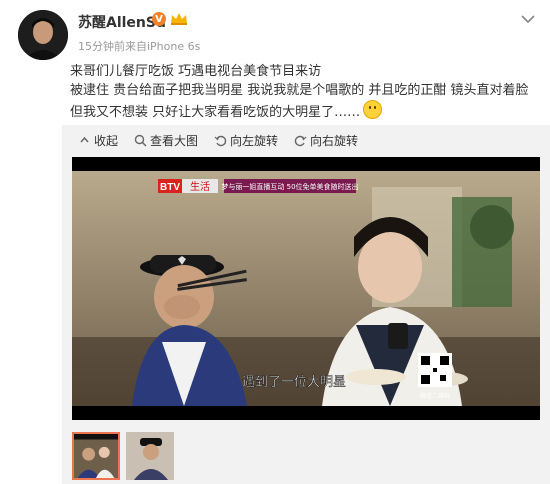  I want to click on zoom-icon, so click(140, 140).